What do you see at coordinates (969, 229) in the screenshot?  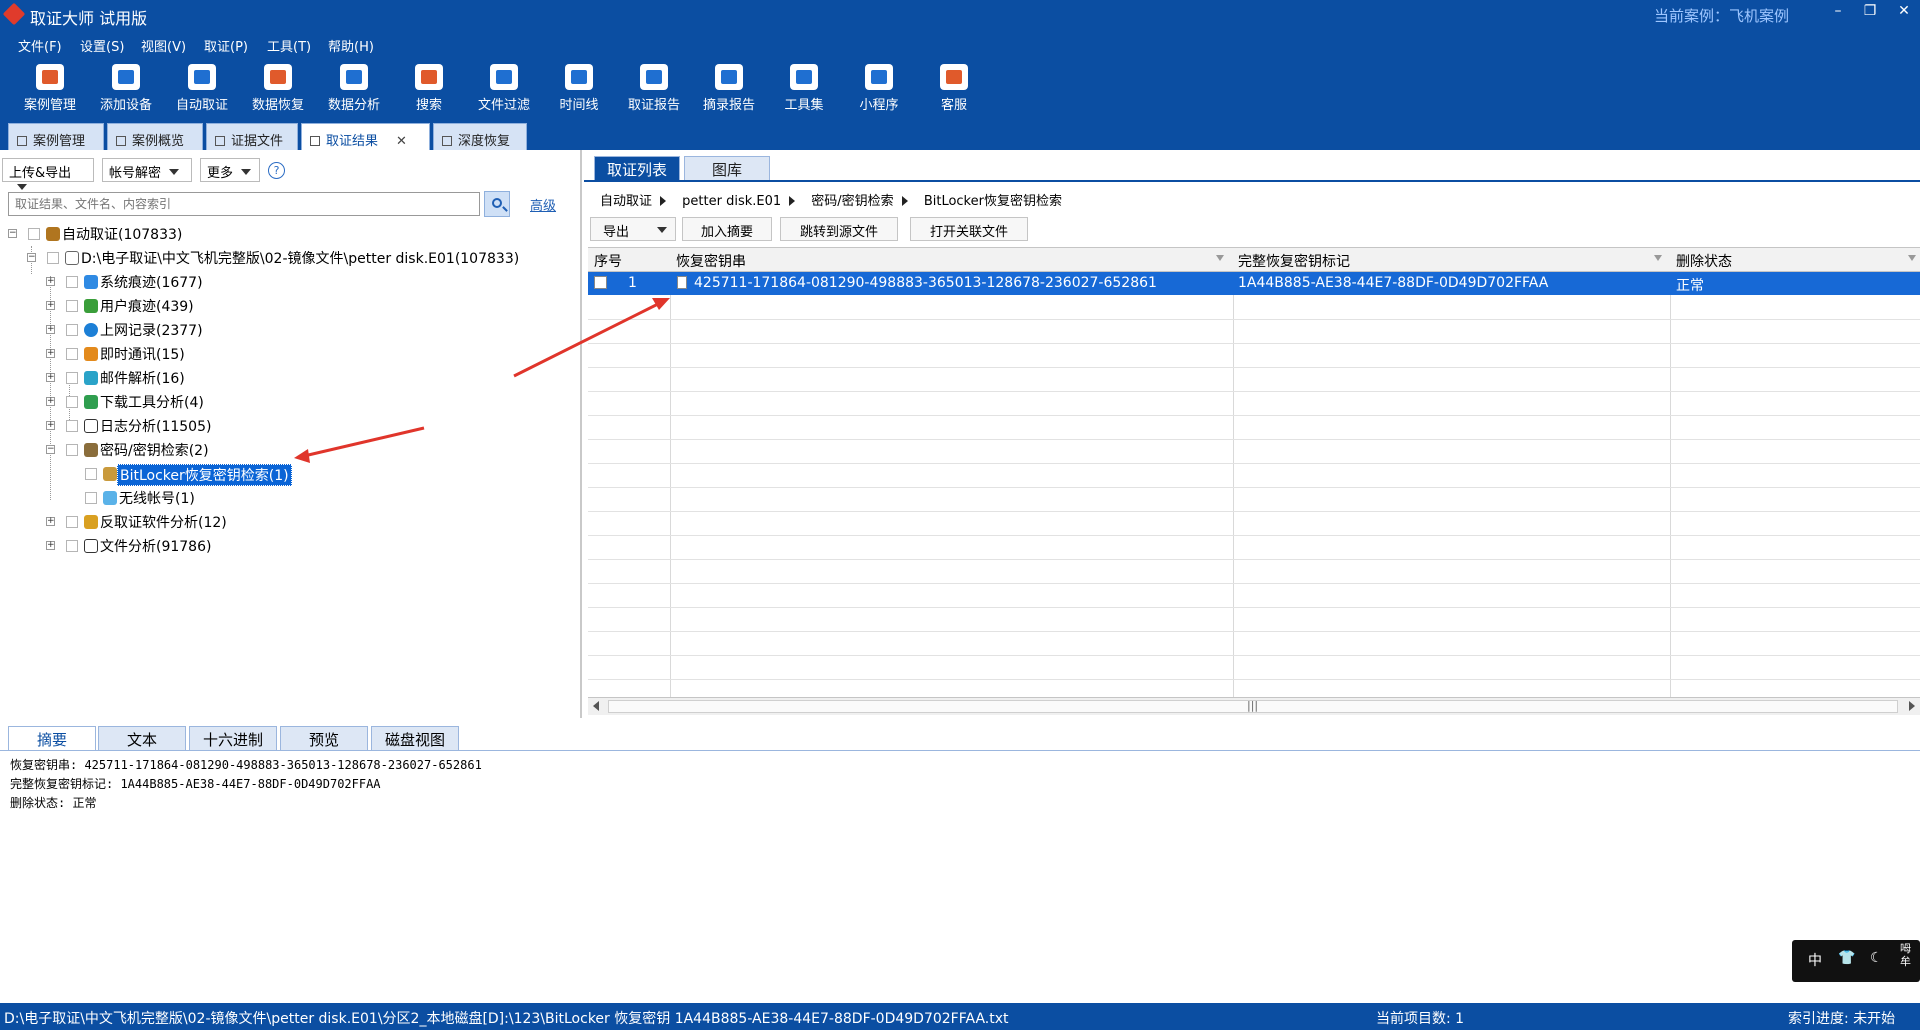 I see `open-related-file-button: 打开关联文件` at bounding box center [969, 229].